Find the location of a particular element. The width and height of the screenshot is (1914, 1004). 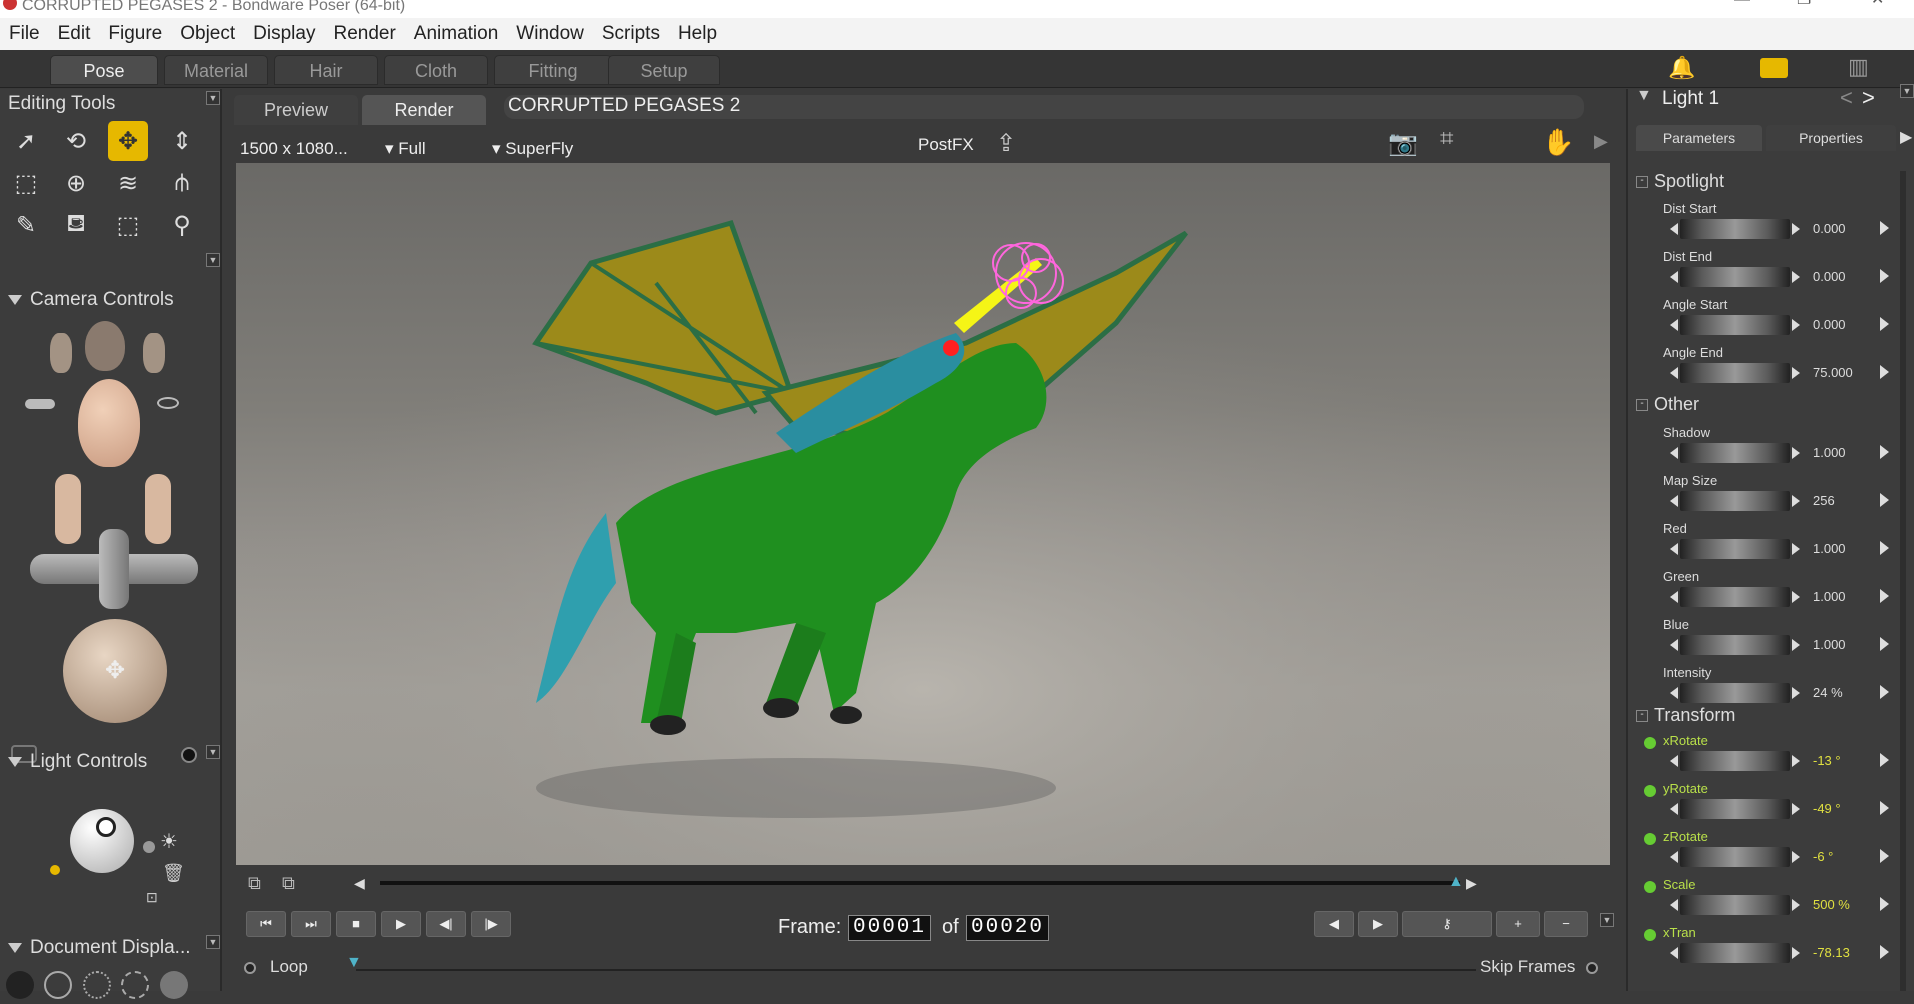

tab-render: Render is located at coordinates (424, 110).